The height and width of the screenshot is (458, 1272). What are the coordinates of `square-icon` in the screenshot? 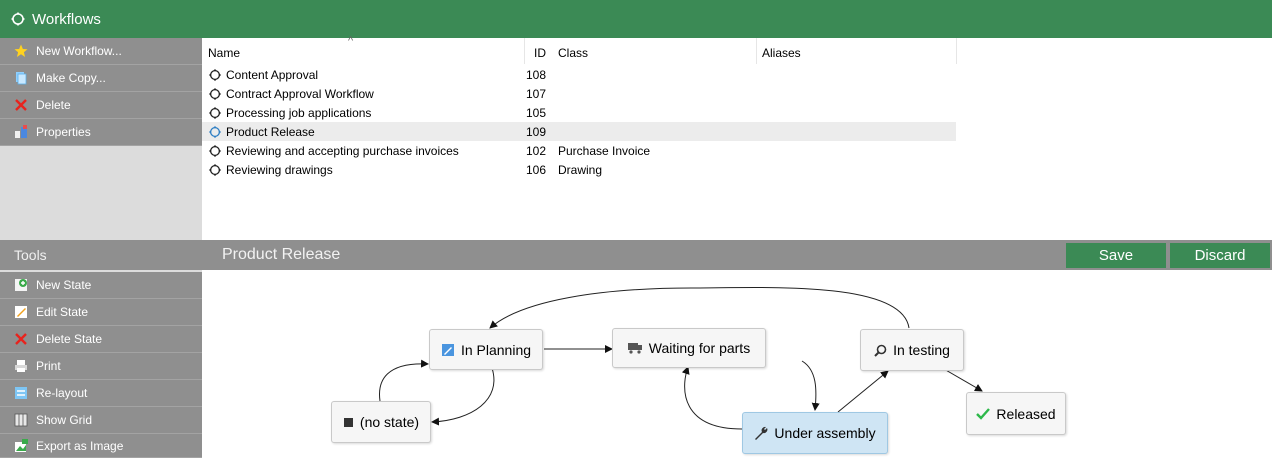 It's located at (348, 422).